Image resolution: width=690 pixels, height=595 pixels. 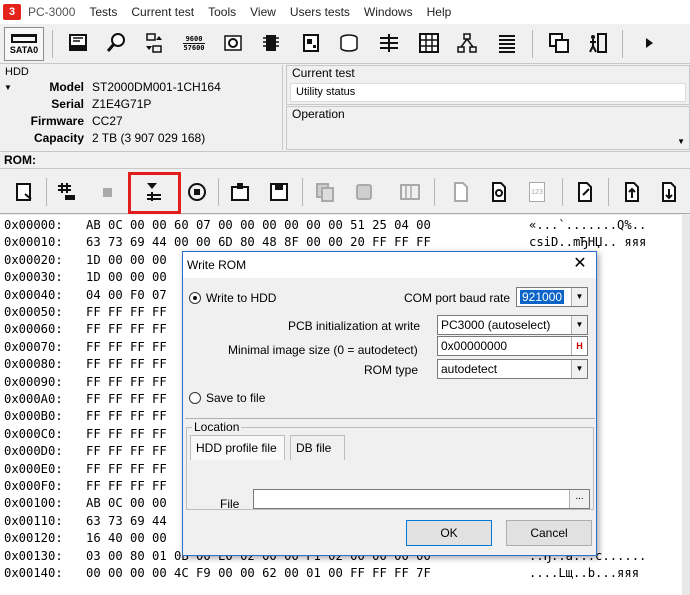 I want to click on rom-load-button, so click(x=240, y=192).